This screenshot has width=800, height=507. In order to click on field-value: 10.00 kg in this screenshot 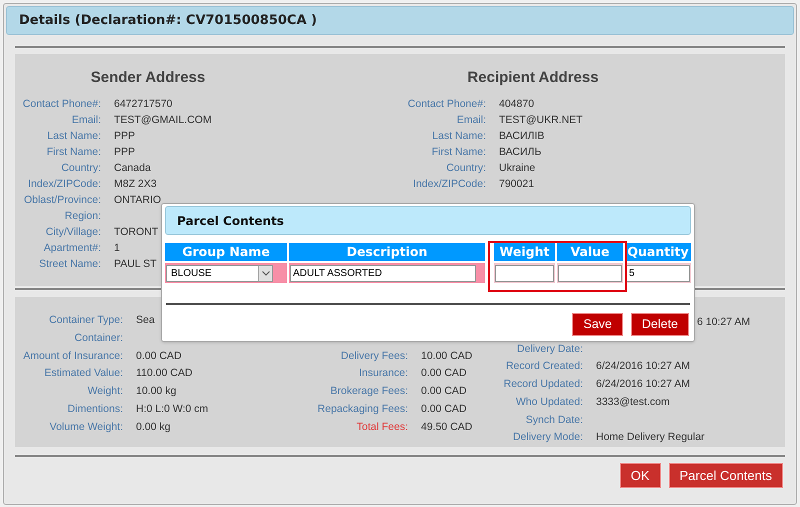, I will do `click(156, 392)`.